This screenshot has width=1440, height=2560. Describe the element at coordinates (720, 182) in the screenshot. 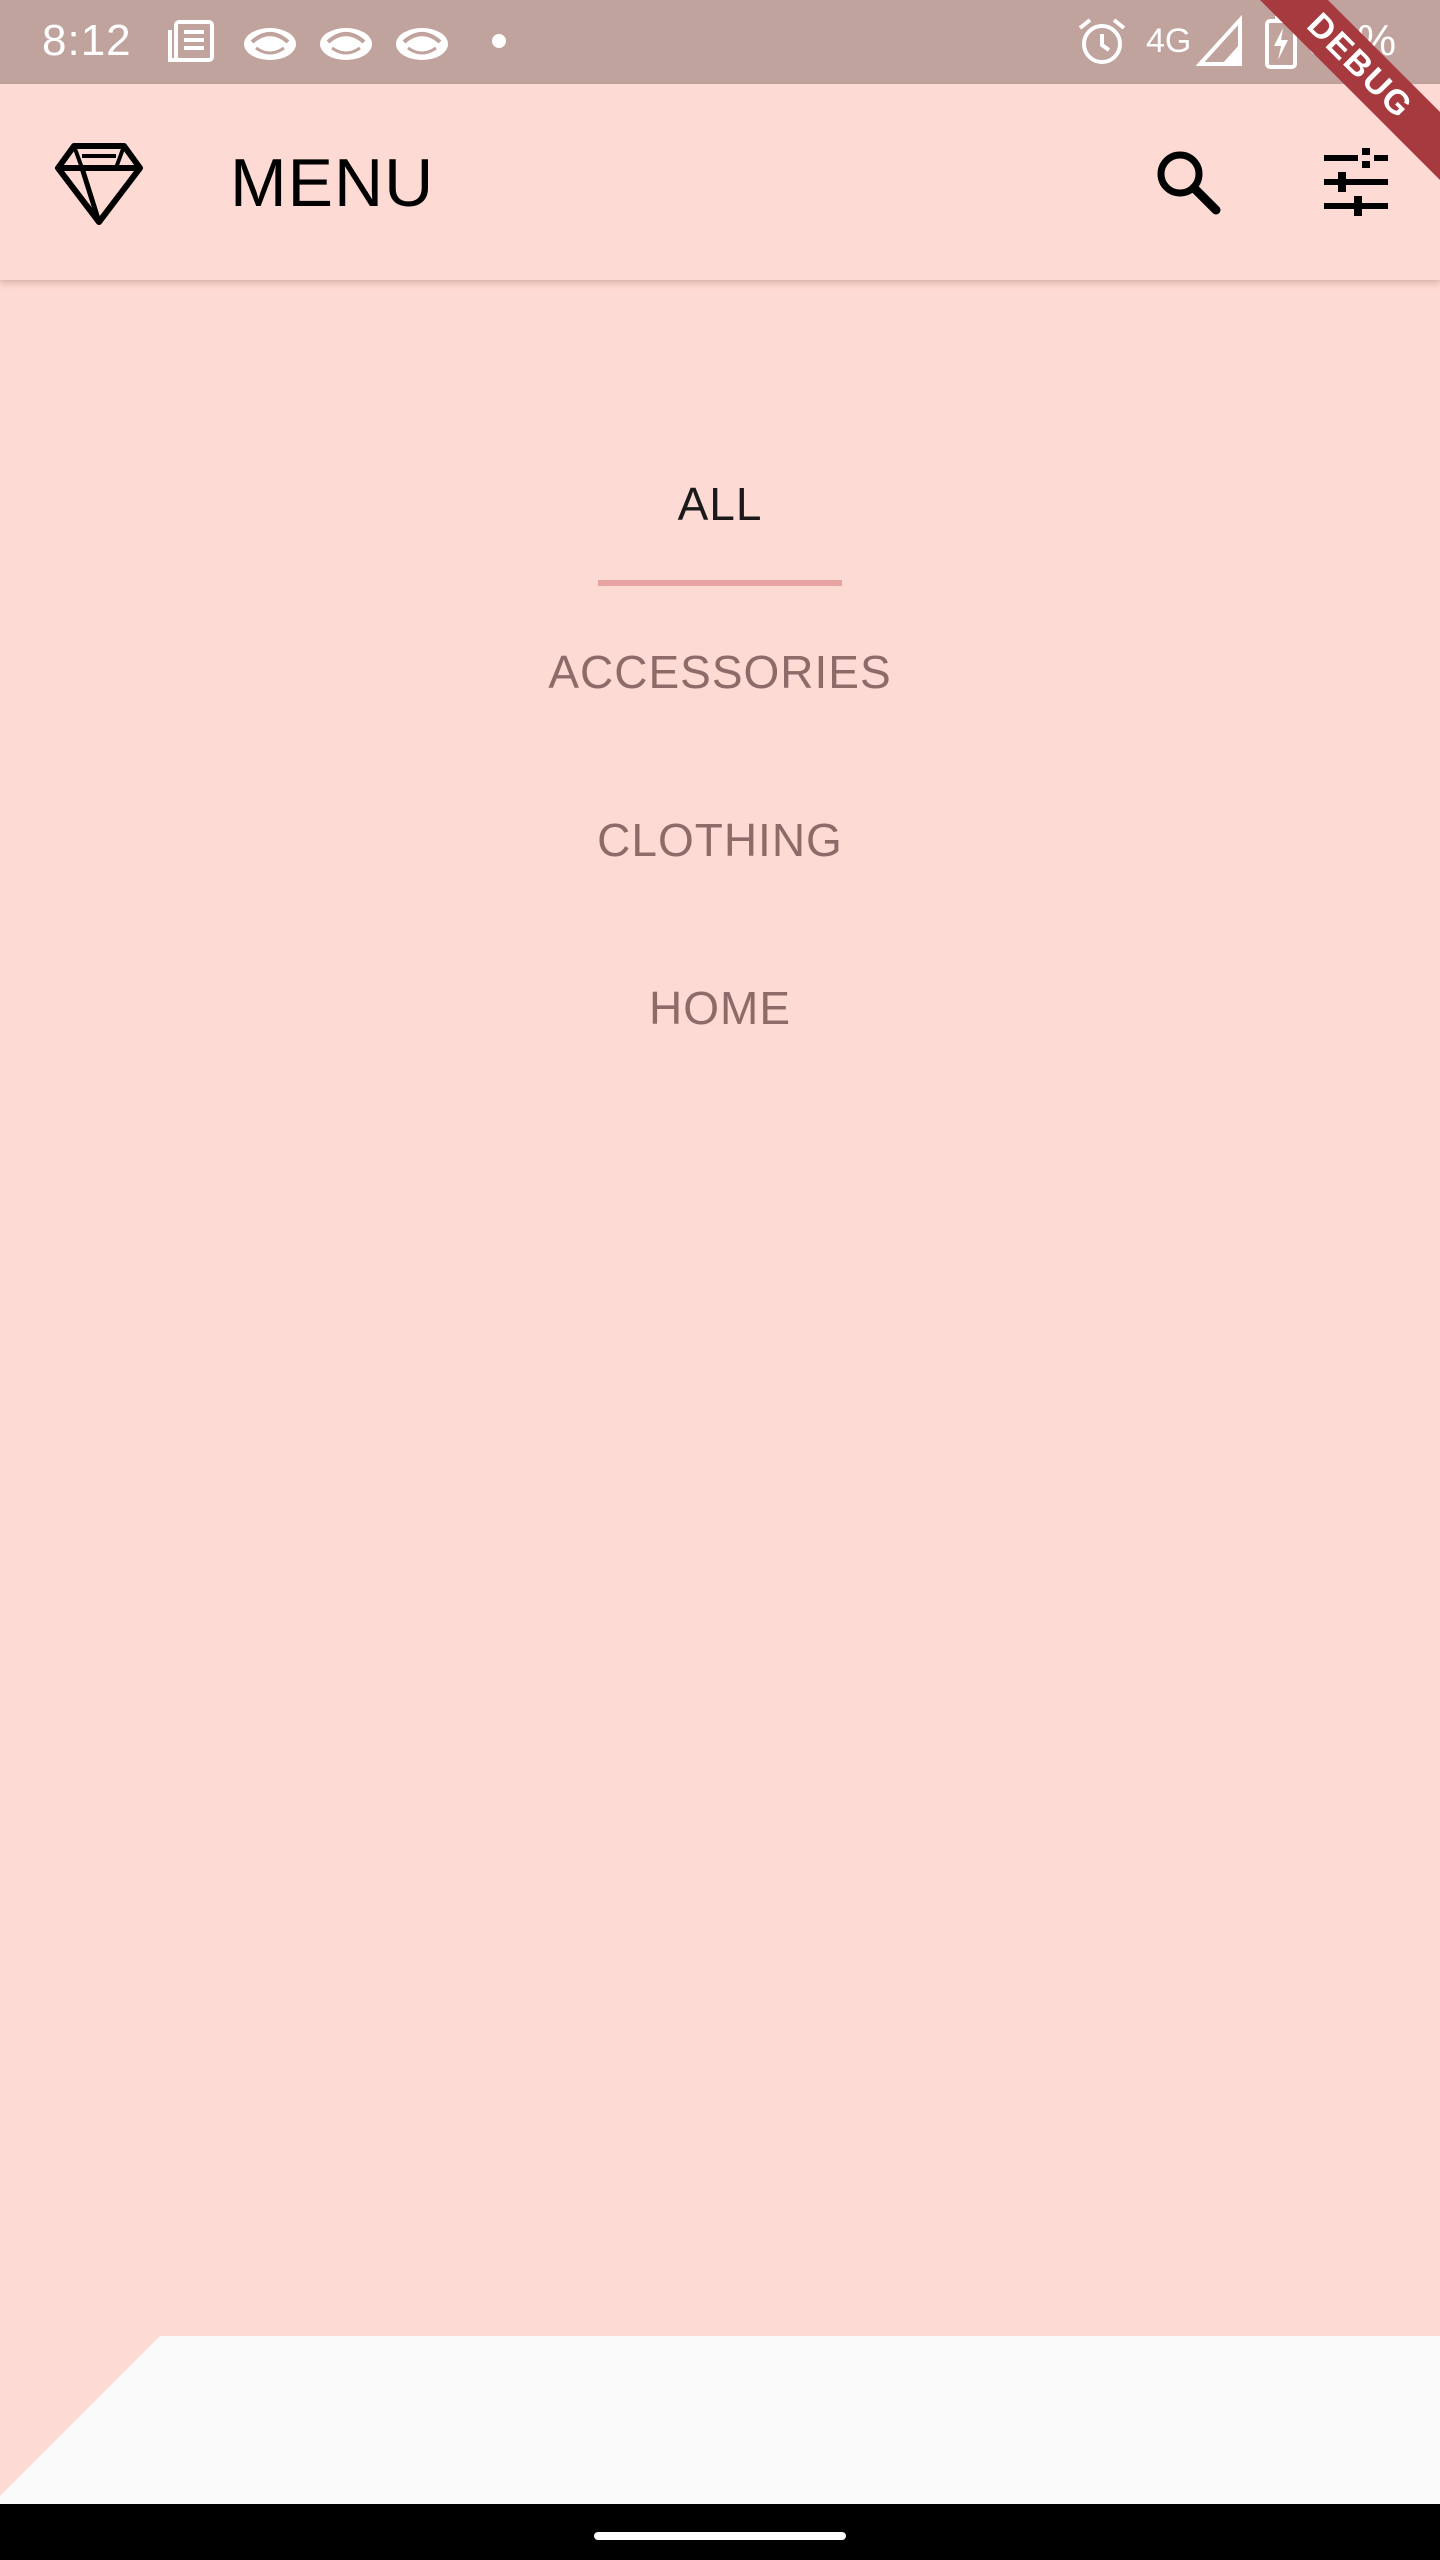

I see `app-bar: MENU` at that location.